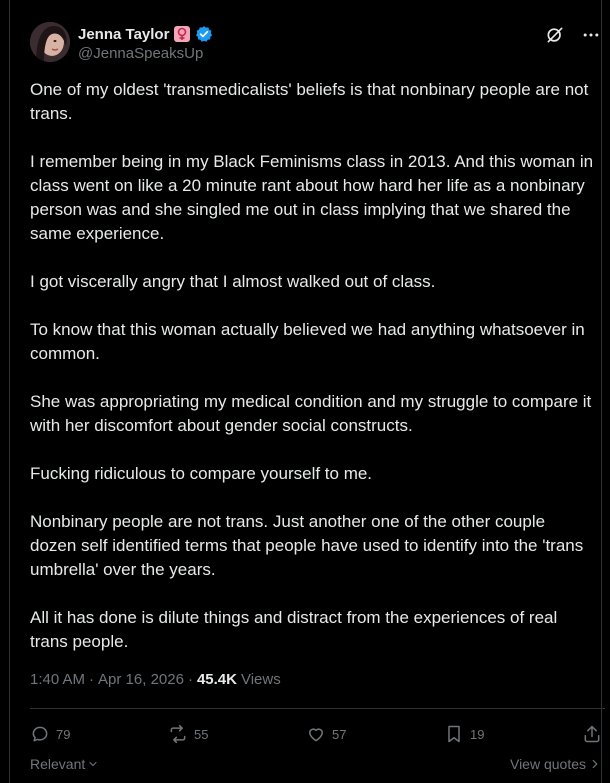  I want to click on like-button: 57, so click(326, 734).